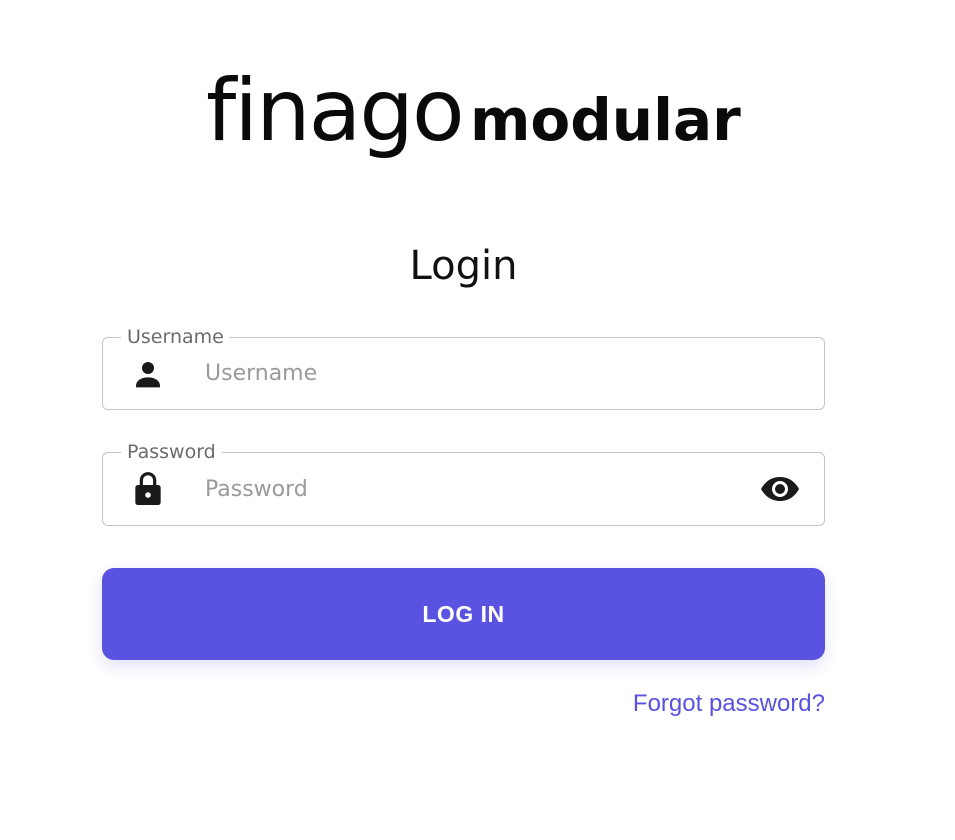 The image size is (955, 840). I want to click on person-icon, so click(148, 374).